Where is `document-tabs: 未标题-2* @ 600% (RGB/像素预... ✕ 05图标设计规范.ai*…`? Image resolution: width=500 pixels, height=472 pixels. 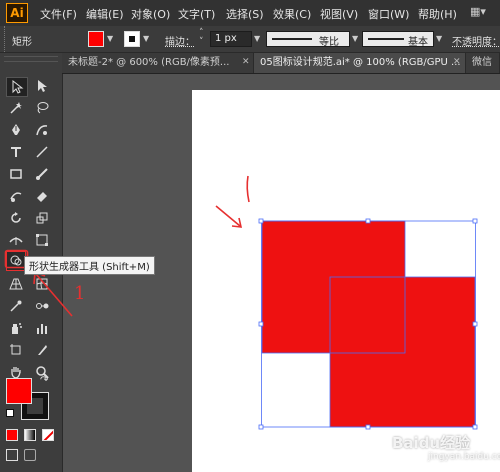 document-tabs: 未标题-2* @ 600% (RGB/像素预... ✕ 05图标设计规范.ai*… is located at coordinates (281, 63).